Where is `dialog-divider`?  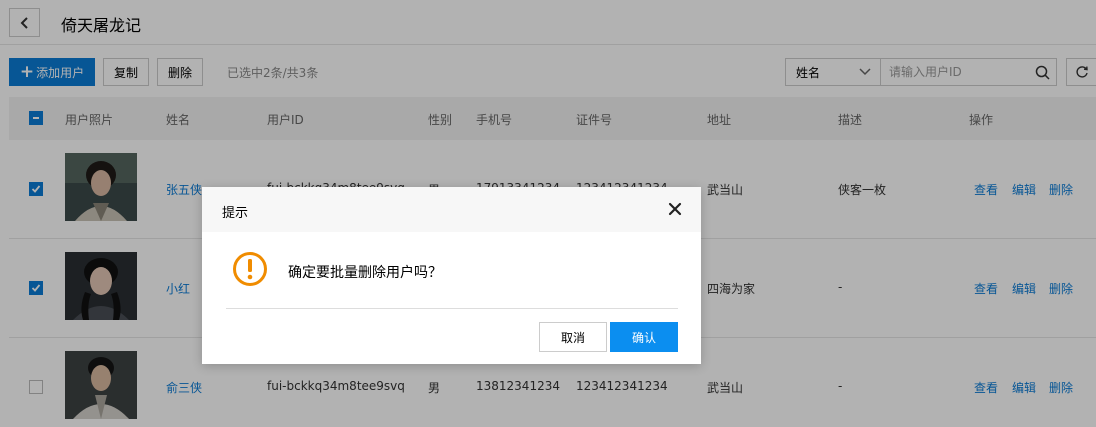 dialog-divider is located at coordinates (452, 308).